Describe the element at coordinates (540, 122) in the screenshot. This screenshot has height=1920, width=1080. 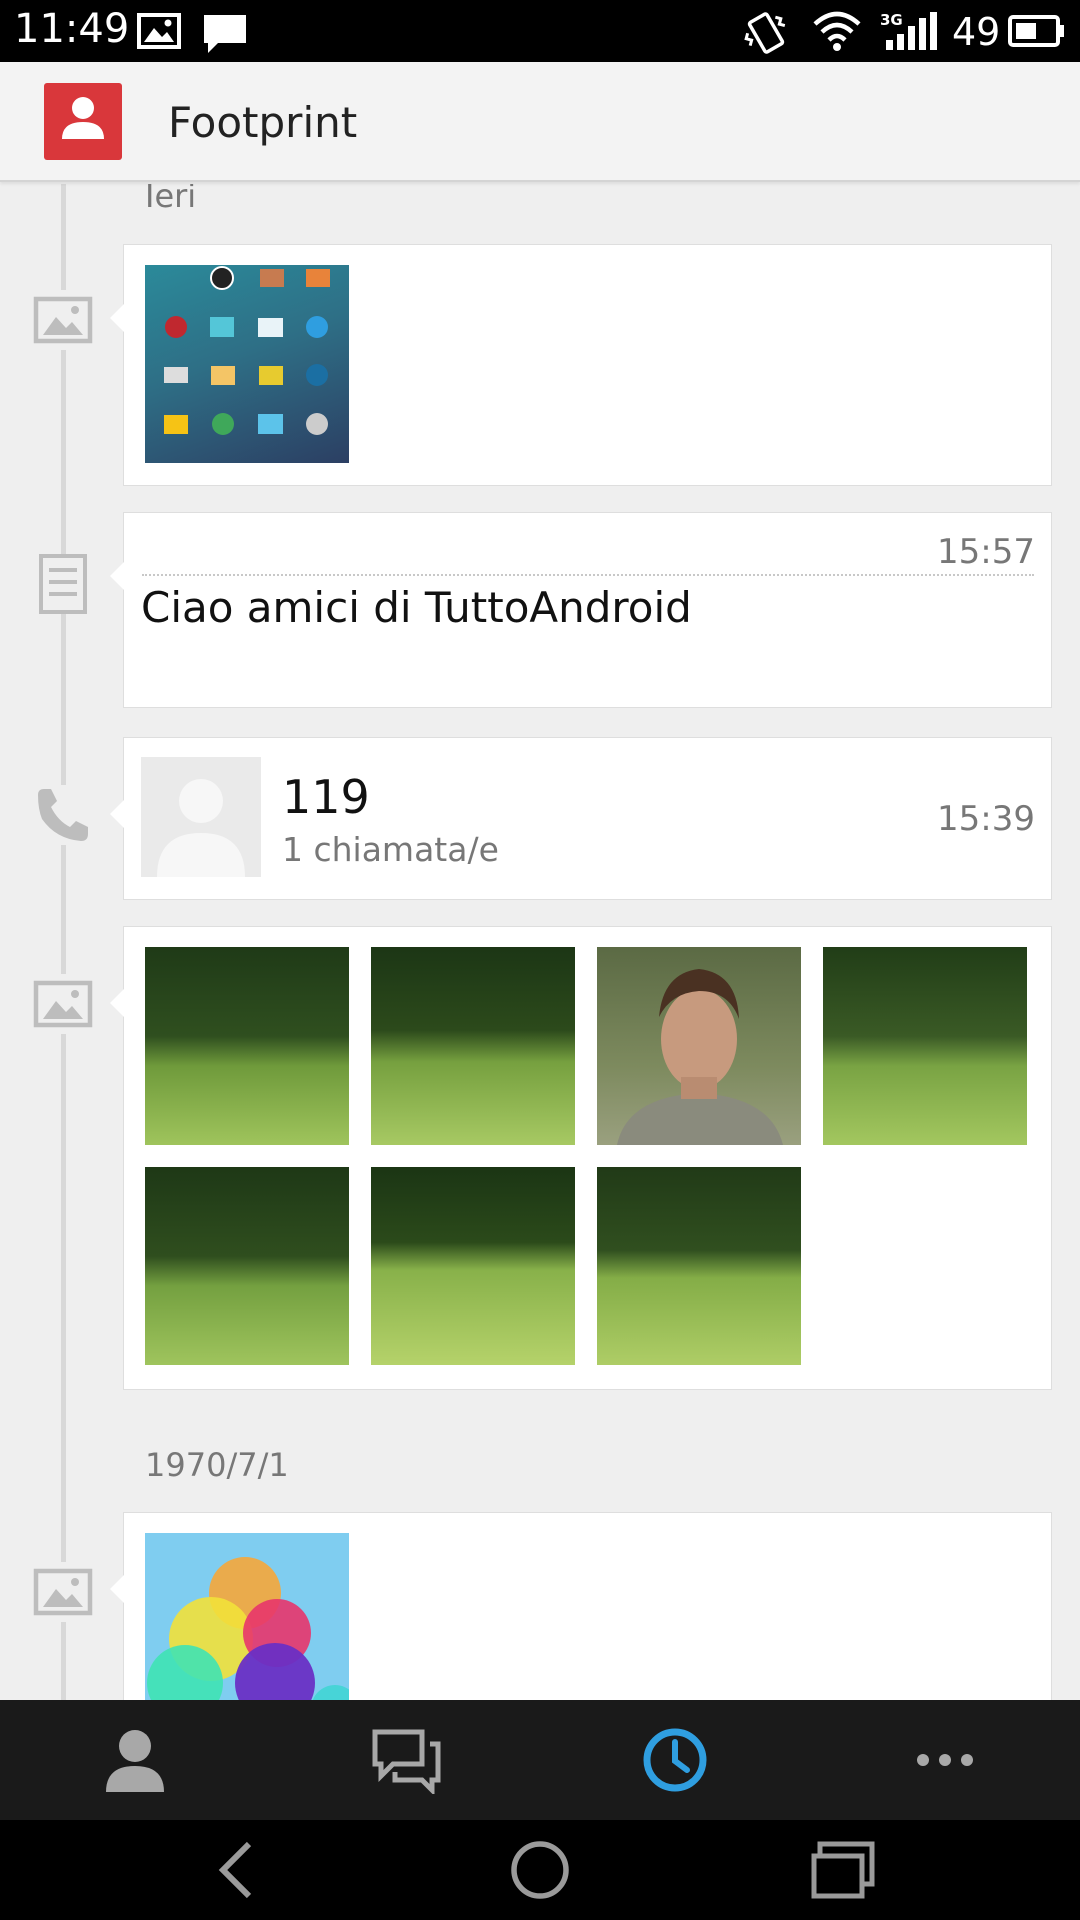
I see `app-bar: Footprint` at that location.